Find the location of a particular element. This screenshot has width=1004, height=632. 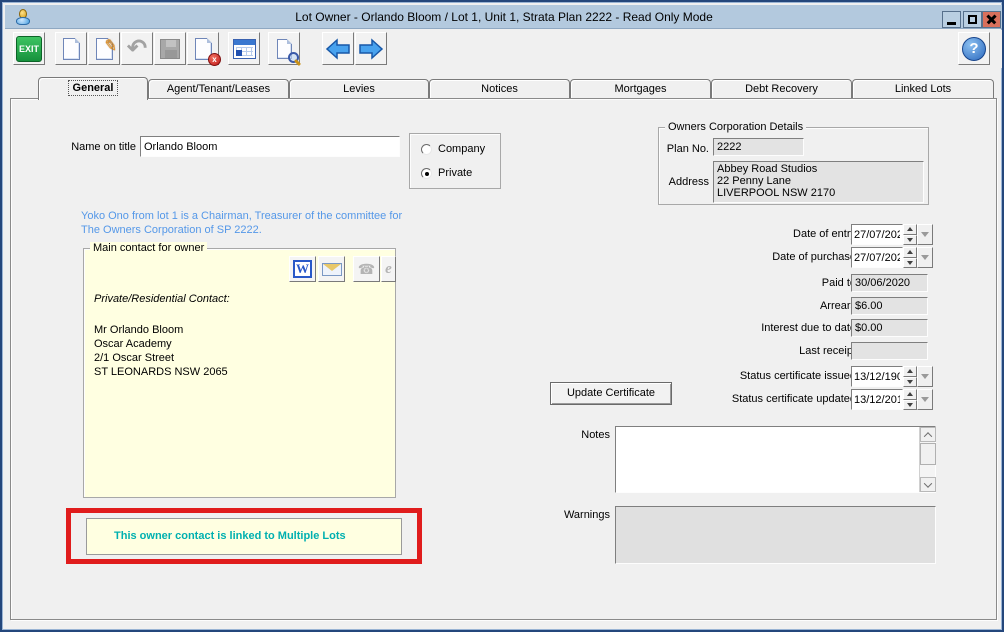

notes-label: Notes is located at coordinates (595, 435).